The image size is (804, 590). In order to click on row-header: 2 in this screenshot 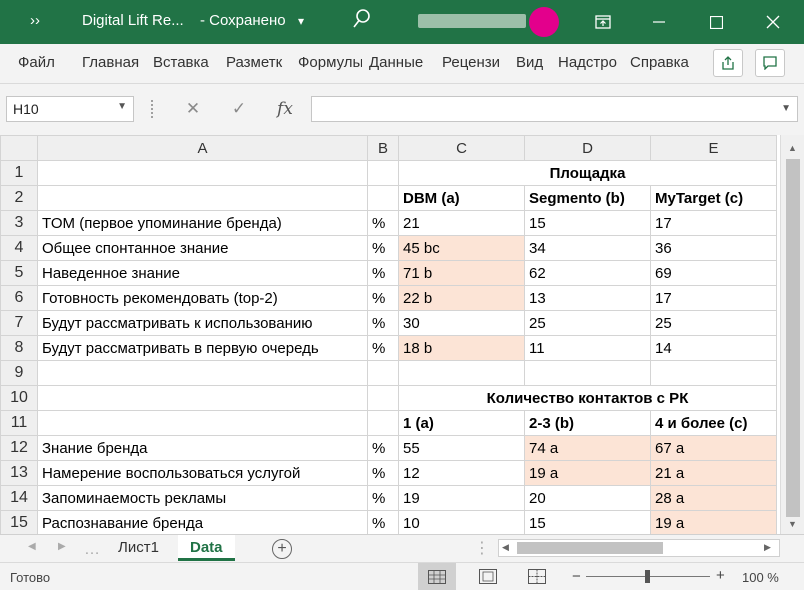, I will do `click(19, 198)`.